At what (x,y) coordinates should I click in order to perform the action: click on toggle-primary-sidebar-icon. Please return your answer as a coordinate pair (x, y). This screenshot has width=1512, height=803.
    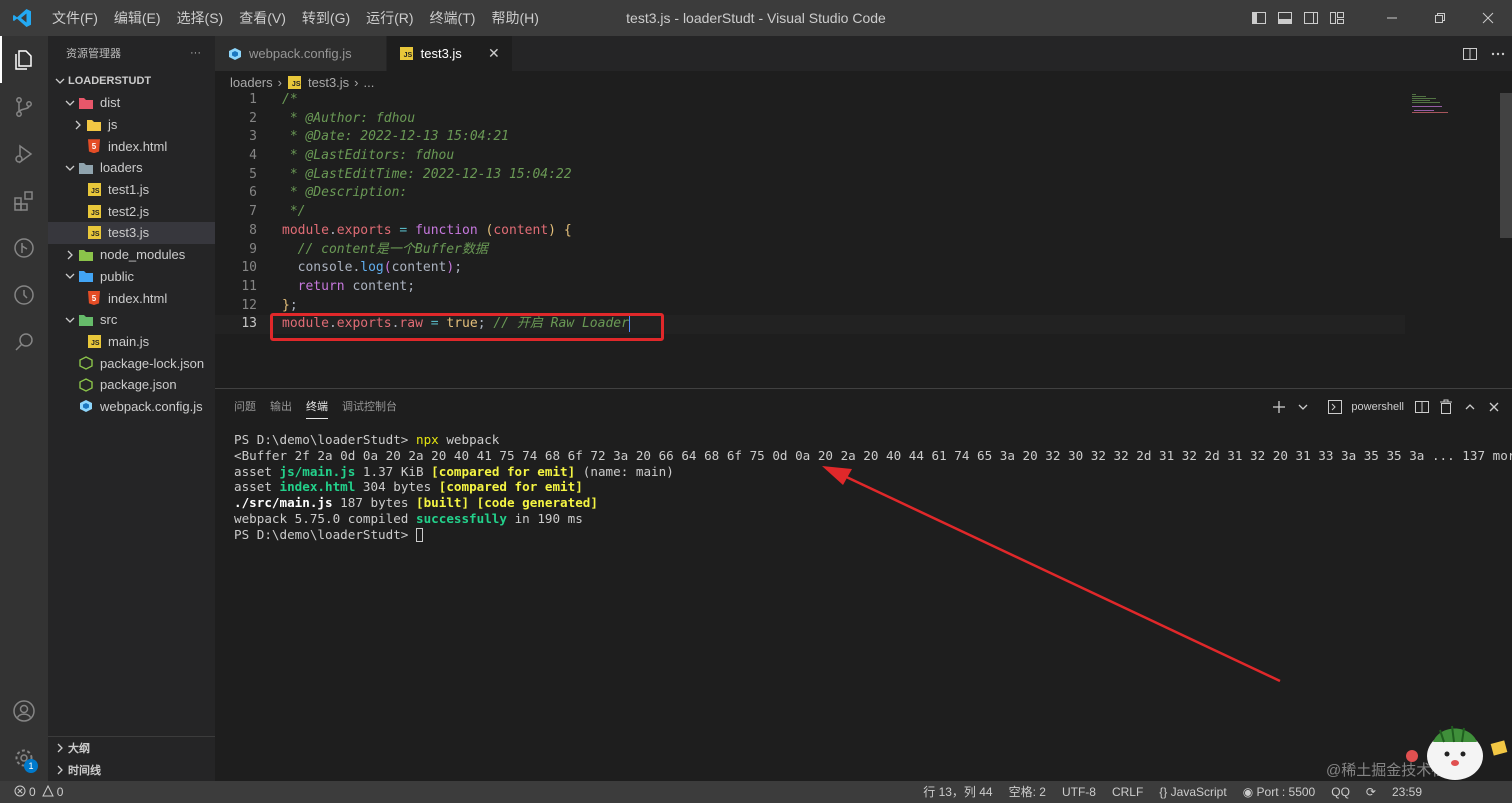
    Looking at the image, I should click on (1259, 18).